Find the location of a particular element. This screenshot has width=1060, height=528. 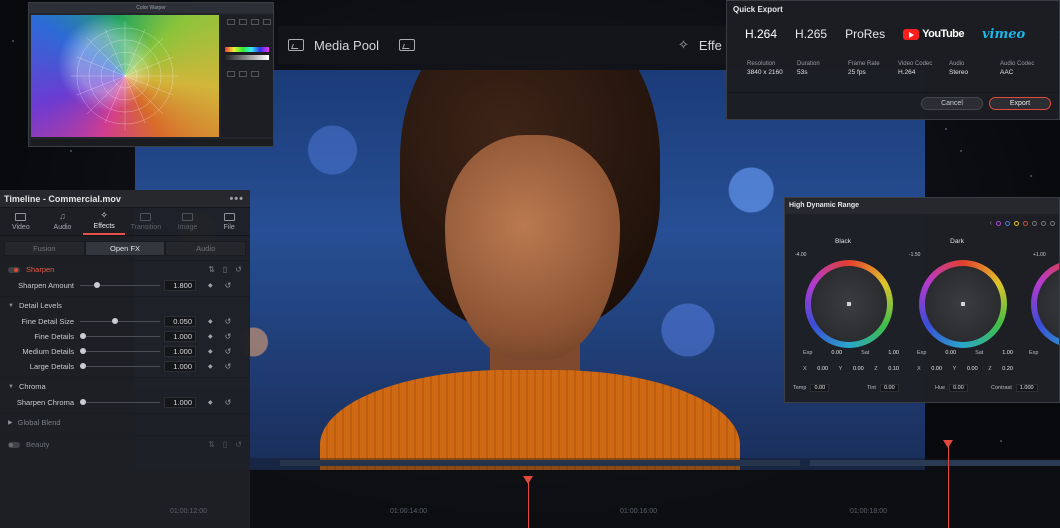

tab-effects: ✧ Effects is located at coordinates (104, 221).